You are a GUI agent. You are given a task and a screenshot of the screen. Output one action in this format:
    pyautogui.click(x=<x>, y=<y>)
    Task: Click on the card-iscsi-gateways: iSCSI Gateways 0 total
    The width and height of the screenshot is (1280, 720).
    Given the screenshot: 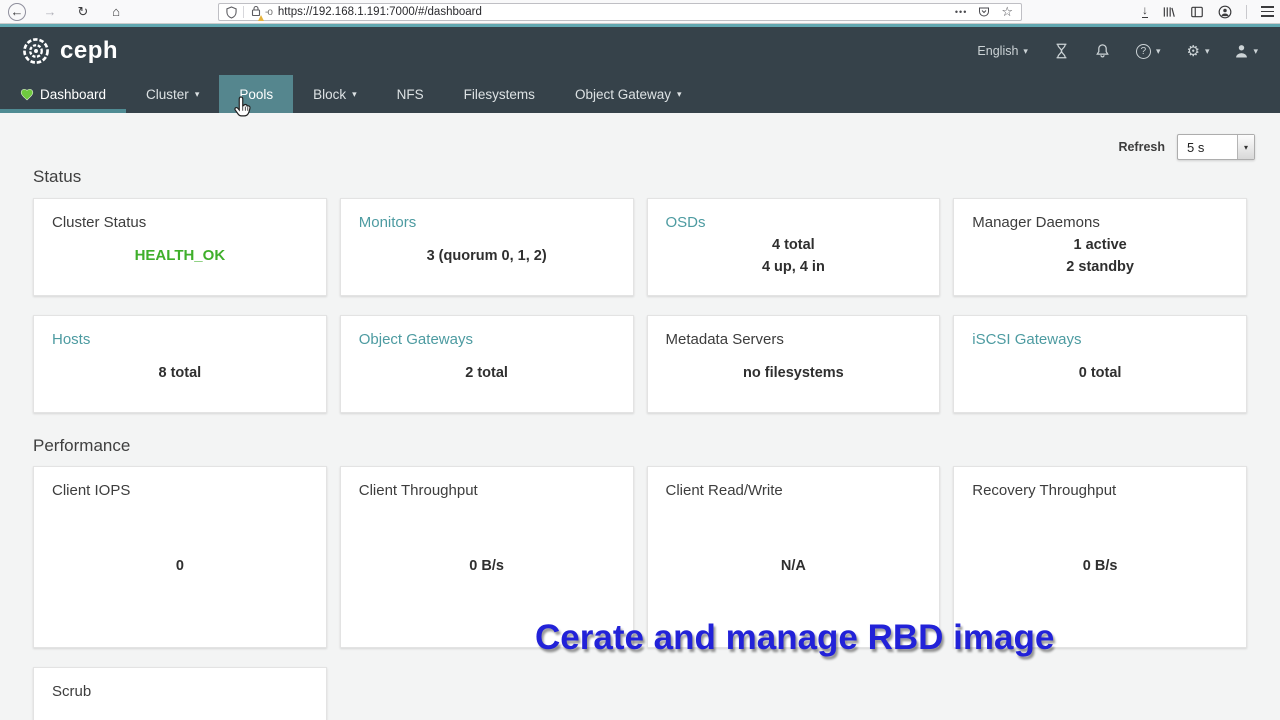 What is the action you would take?
    pyautogui.click(x=1100, y=364)
    